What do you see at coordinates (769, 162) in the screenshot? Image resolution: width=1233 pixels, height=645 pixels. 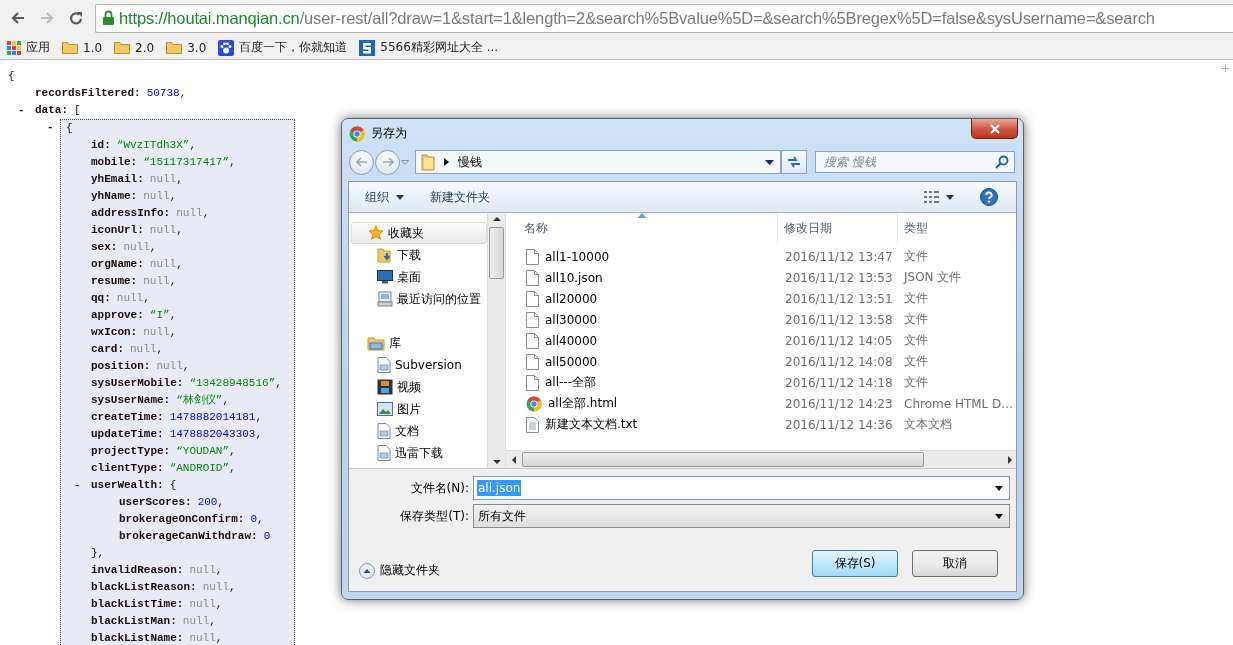 I see `caret-icon` at bounding box center [769, 162].